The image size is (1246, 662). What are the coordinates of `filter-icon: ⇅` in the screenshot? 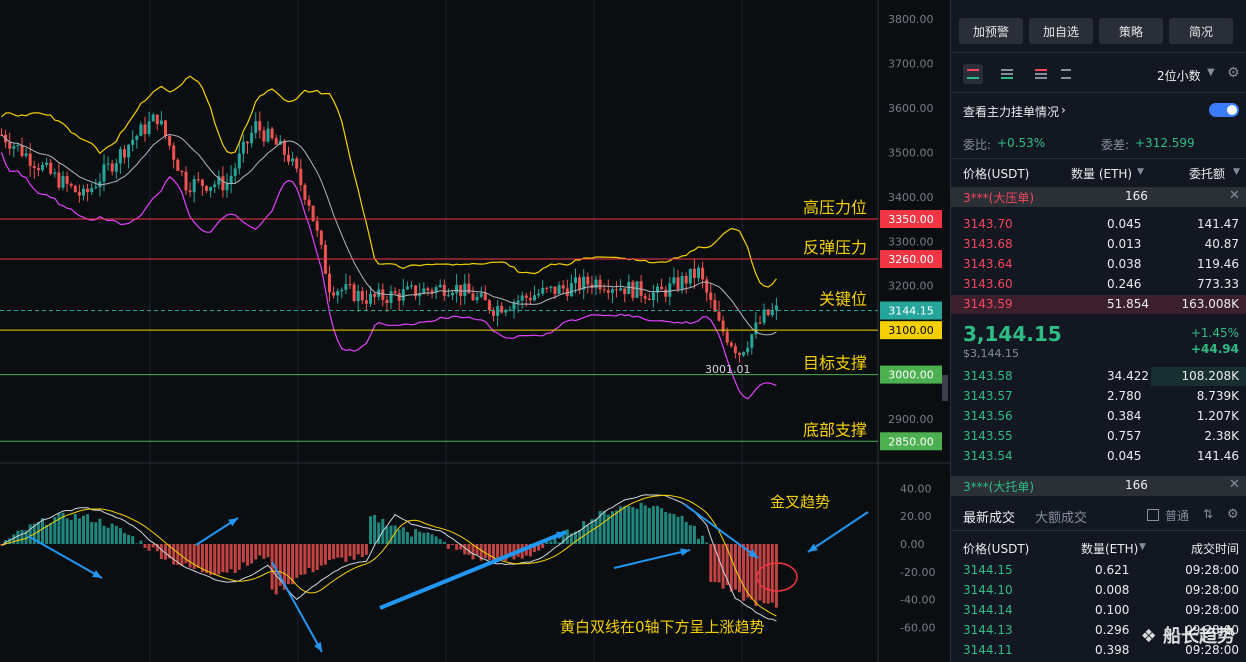 It's located at (1208, 514).